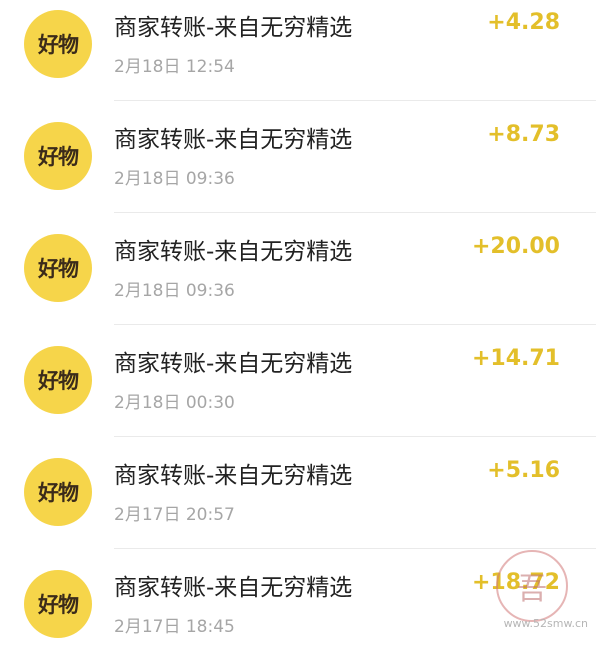 The height and width of the screenshot is (672, 596). What do you see at coordinates (174, 403) in the screenshot?
I see `transaction-time: 2月18日 00:30` at bounding box center [174, 403].